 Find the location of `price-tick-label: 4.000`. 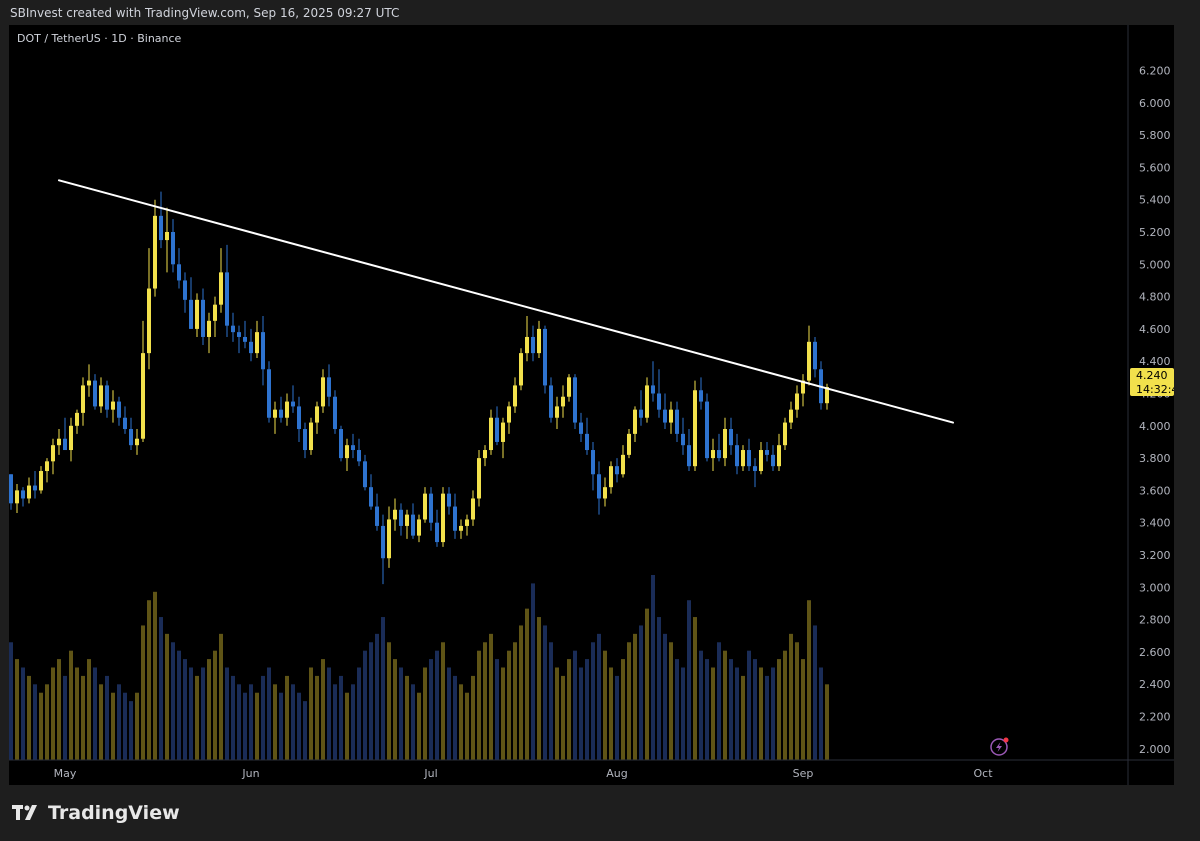

price-tick-label: 4.000 is located at coordinates (1155, 426).